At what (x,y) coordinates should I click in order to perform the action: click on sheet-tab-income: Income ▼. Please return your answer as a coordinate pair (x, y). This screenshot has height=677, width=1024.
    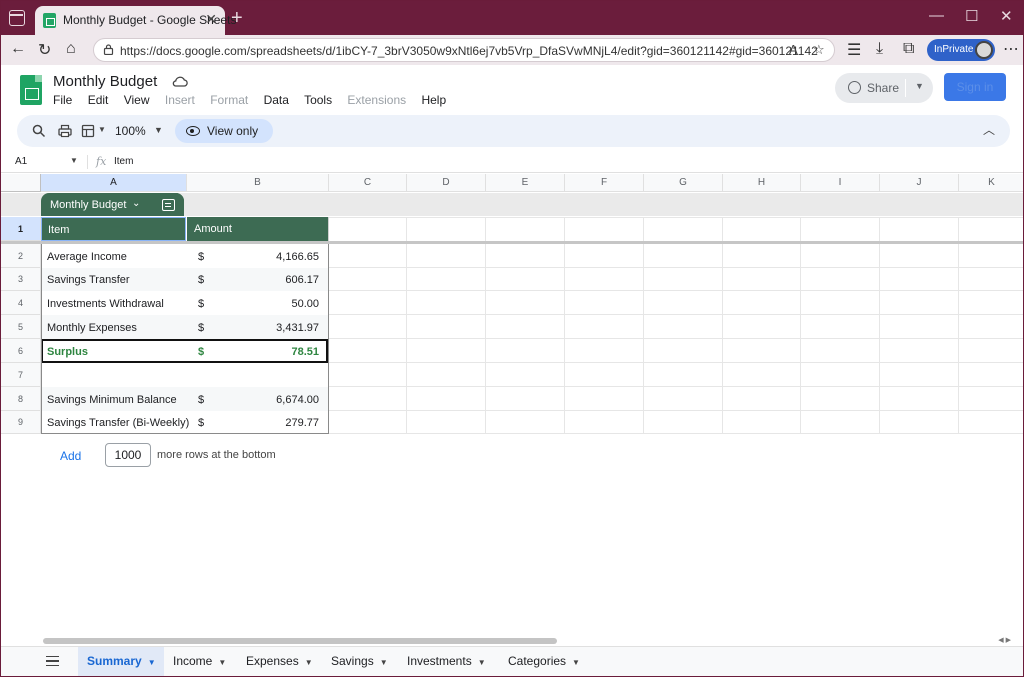
    Looking at the image, I should click on (195, 661).